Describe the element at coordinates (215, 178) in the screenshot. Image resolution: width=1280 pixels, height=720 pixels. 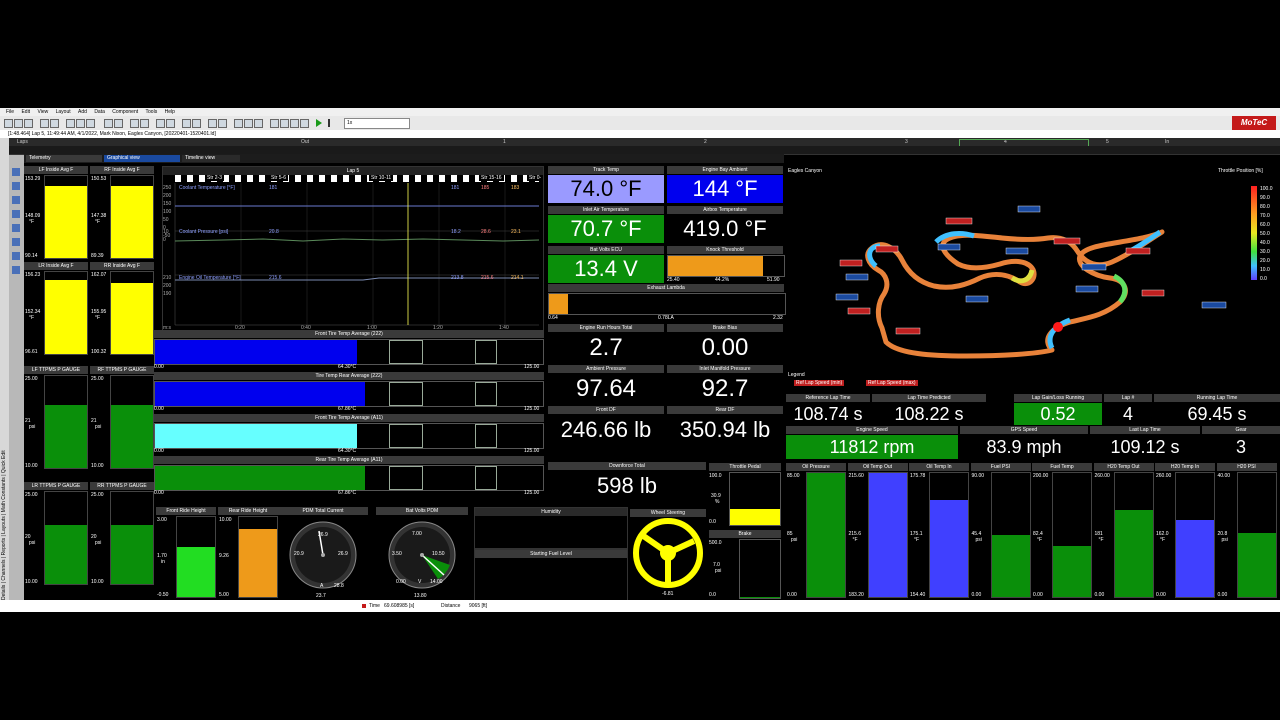
I see `sector-1: Str 2-3` at that location.